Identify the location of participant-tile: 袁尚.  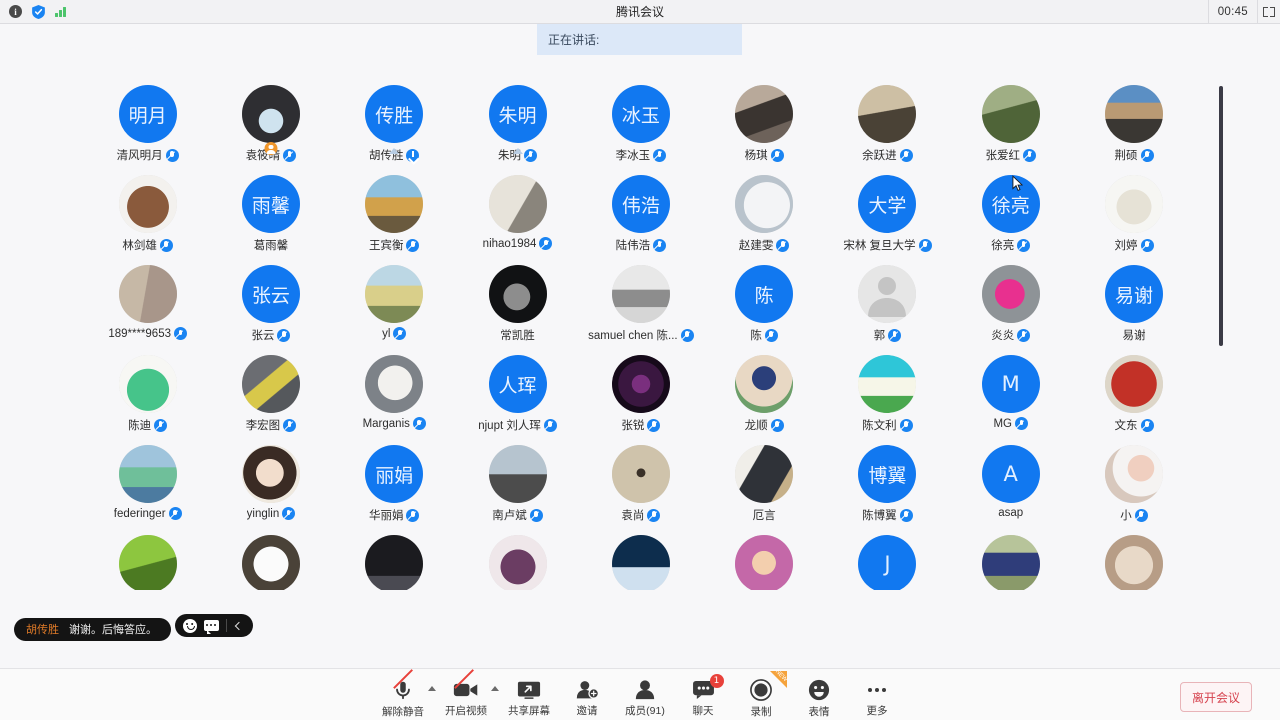
(640, 490).